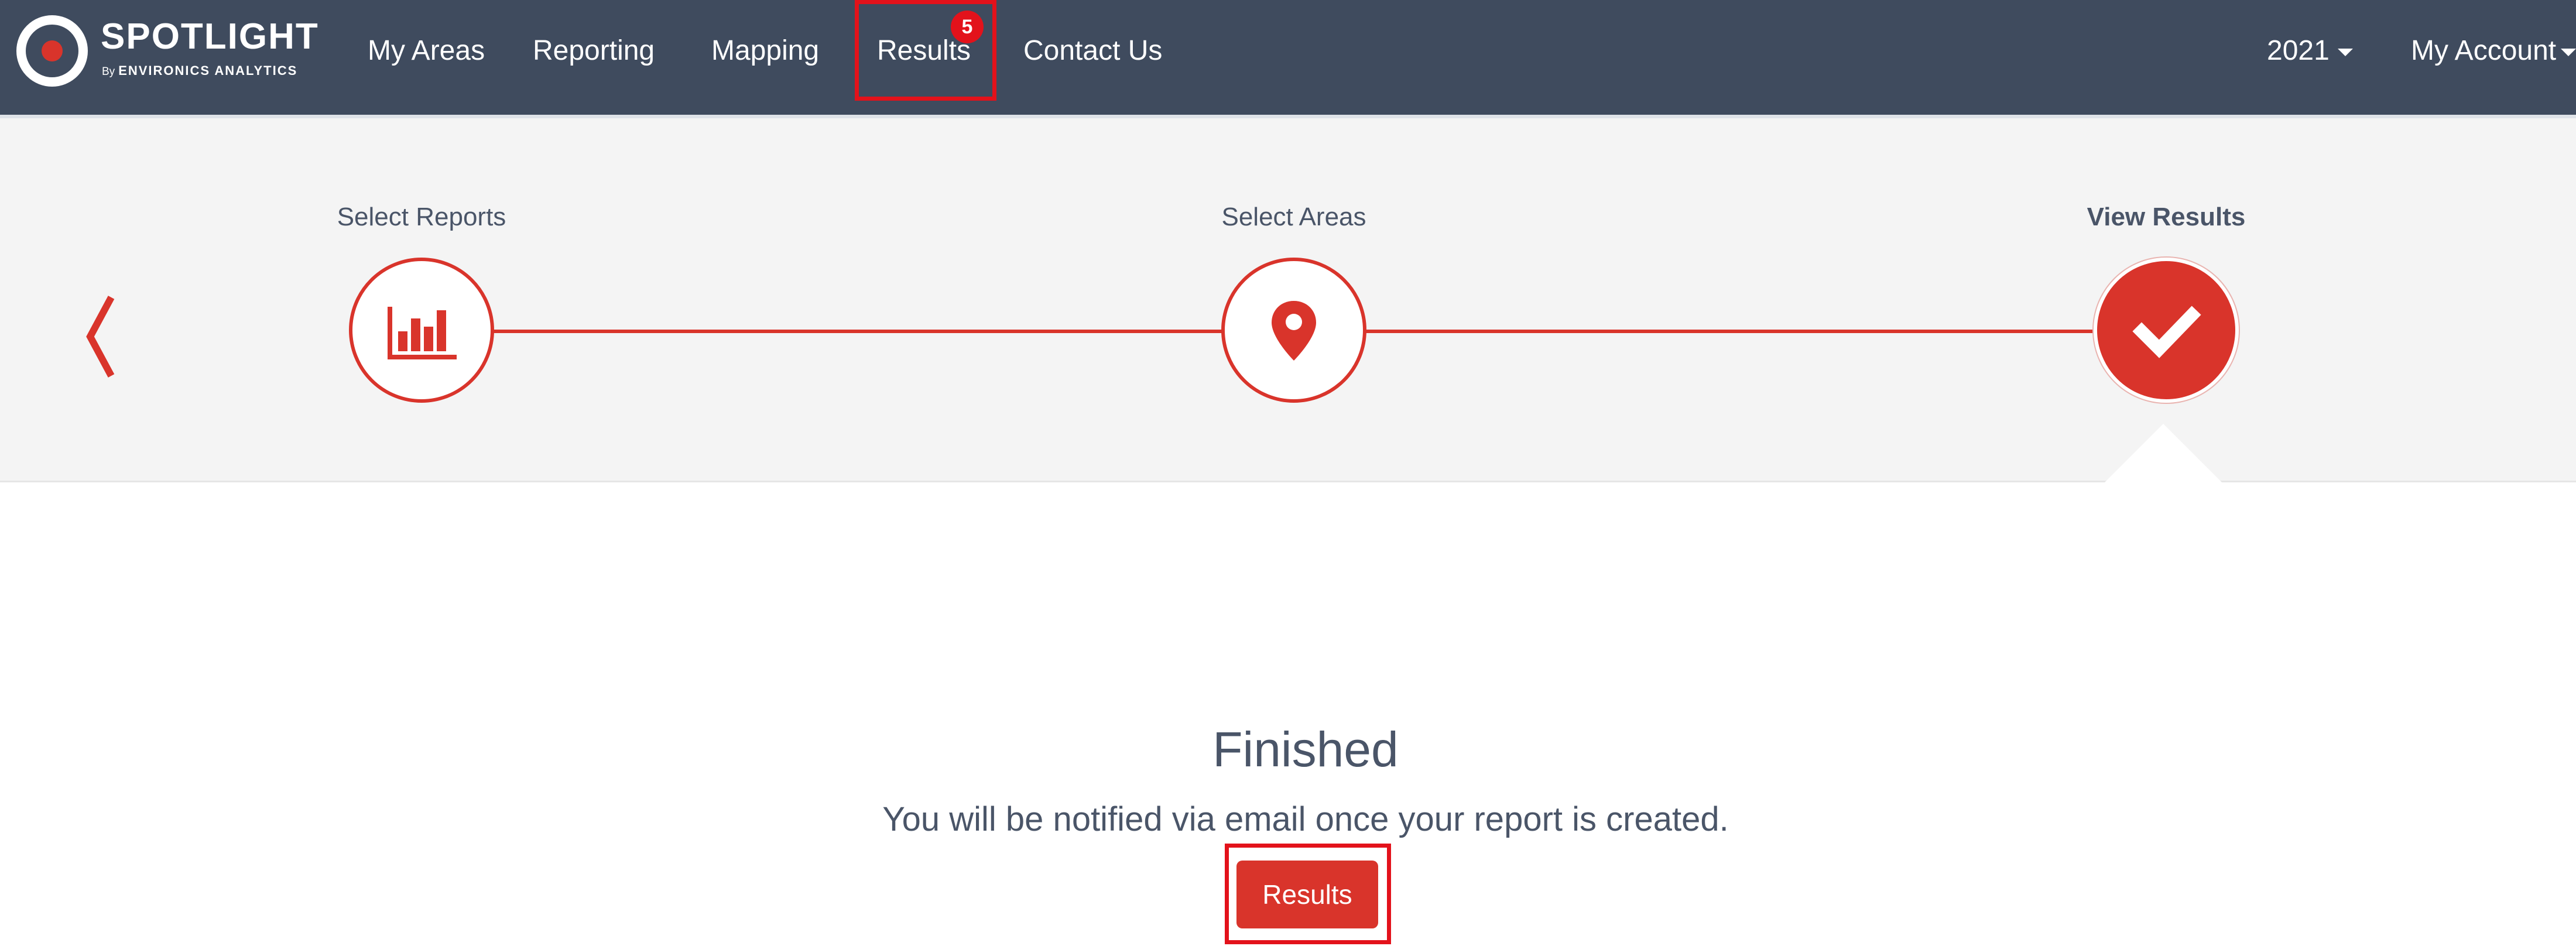 Image resolution: width=2576 pixels, height=946 pixels. Describe the element at coordinates (210, 36) in the screenshot. I see `brand-name: SPOTLIGHT` at that location.